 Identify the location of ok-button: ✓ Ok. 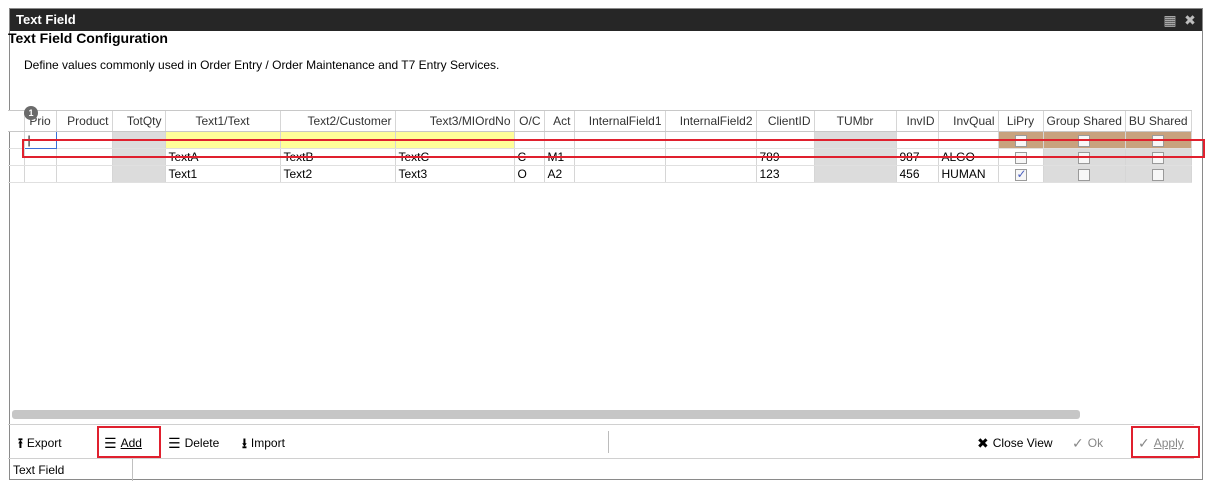
(1087, 443).